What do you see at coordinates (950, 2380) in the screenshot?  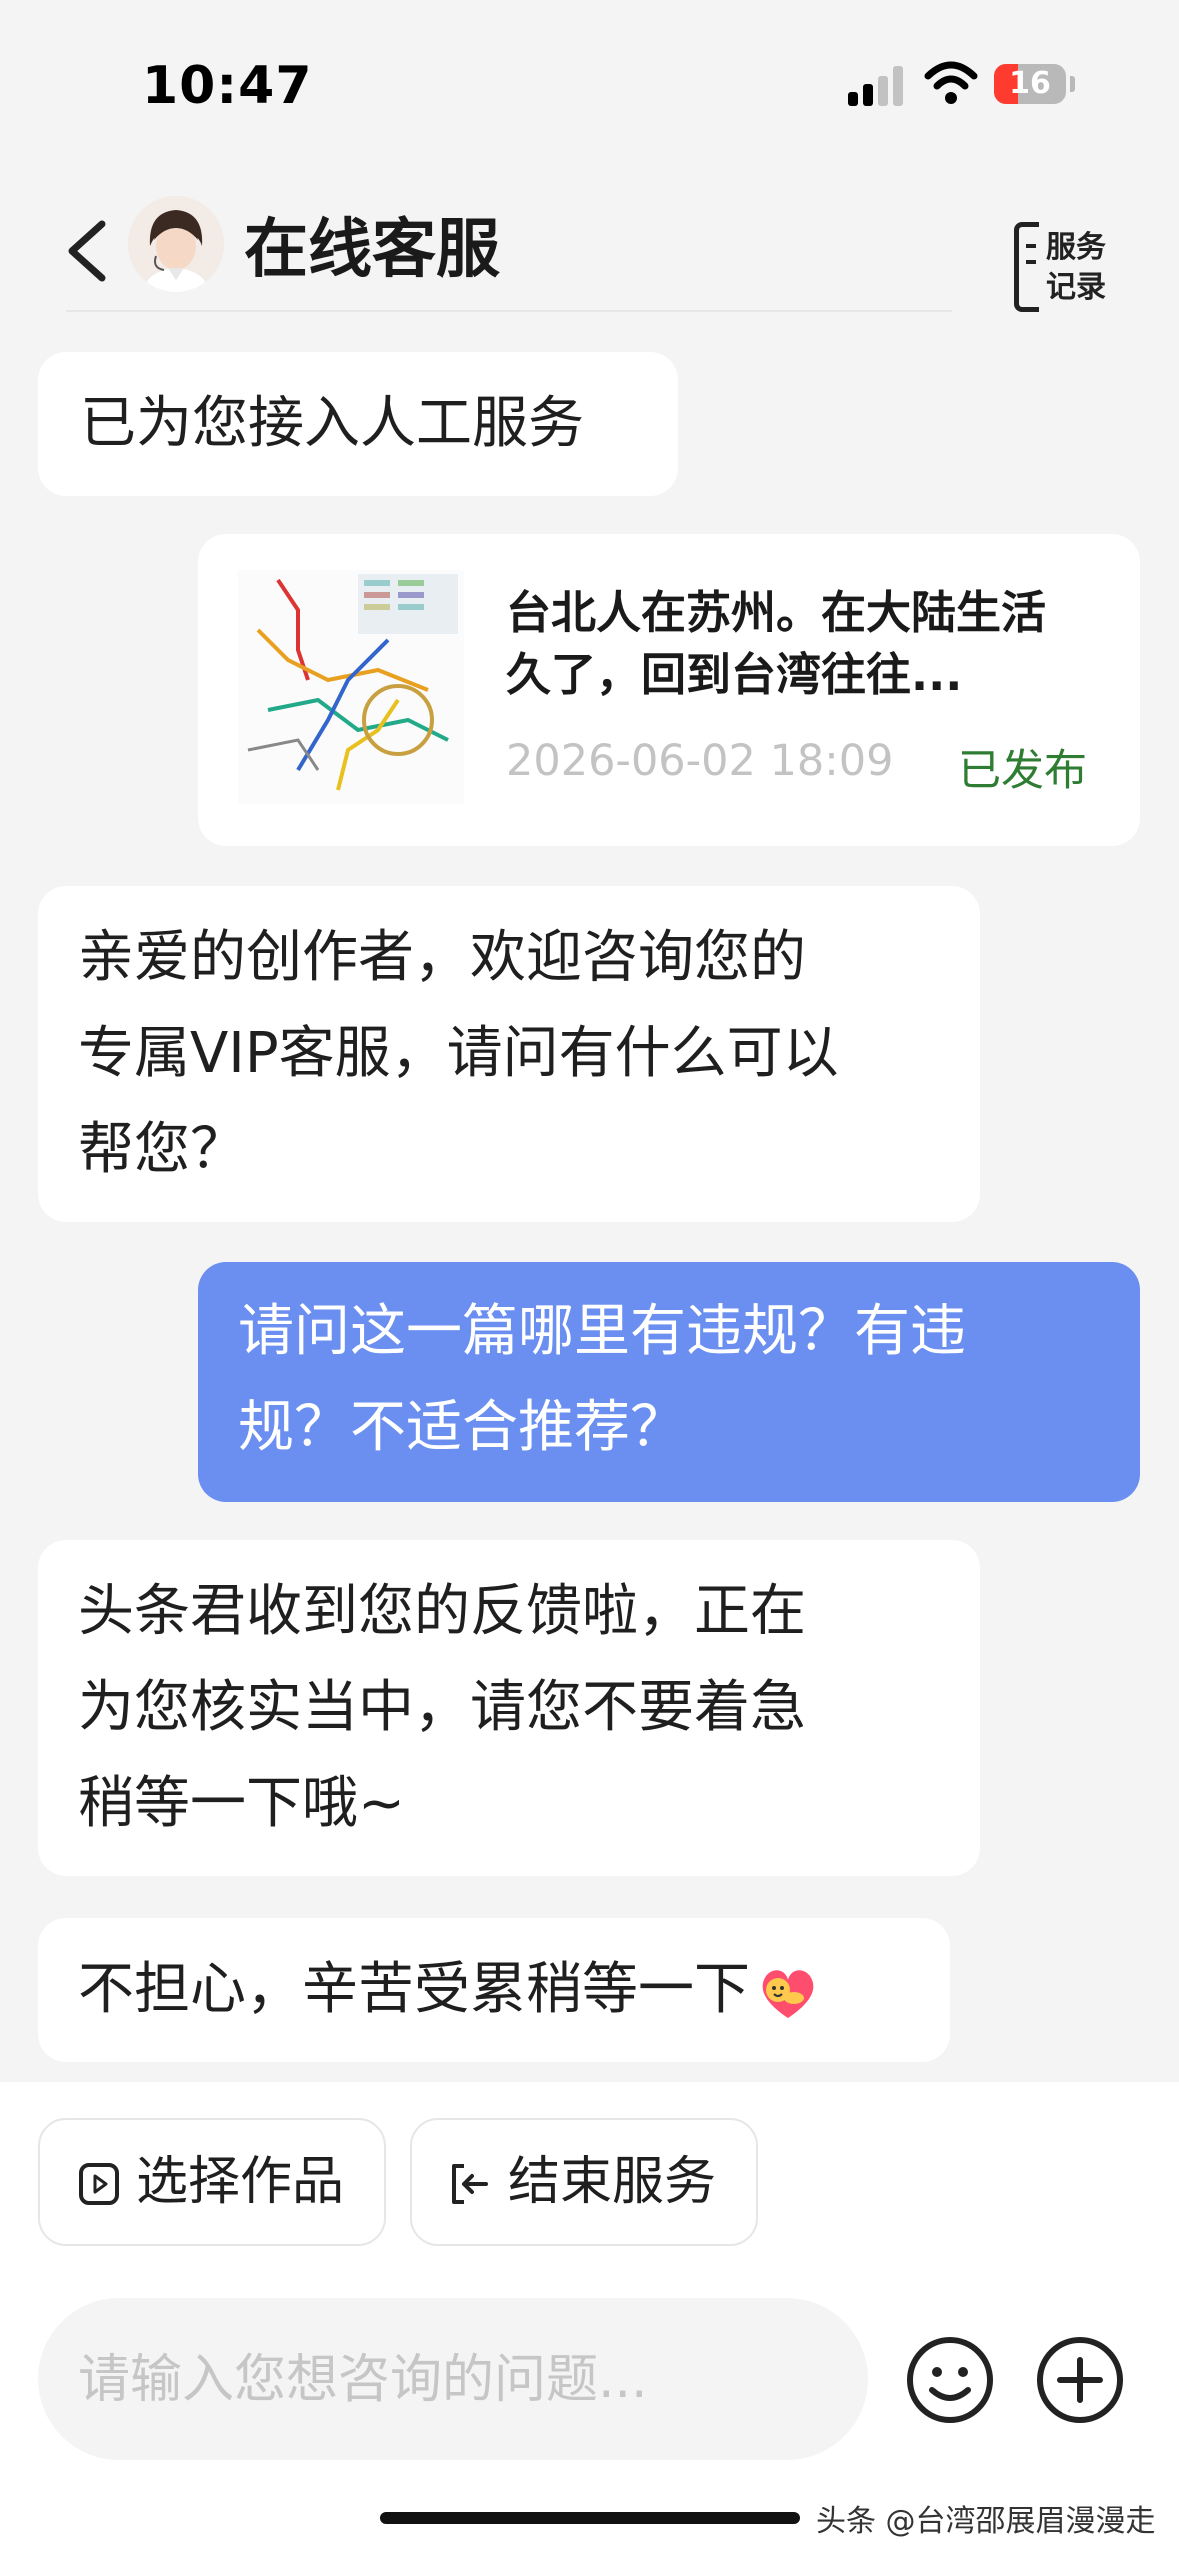 I see `emoji-icon` at bounding box center [950, 2380].